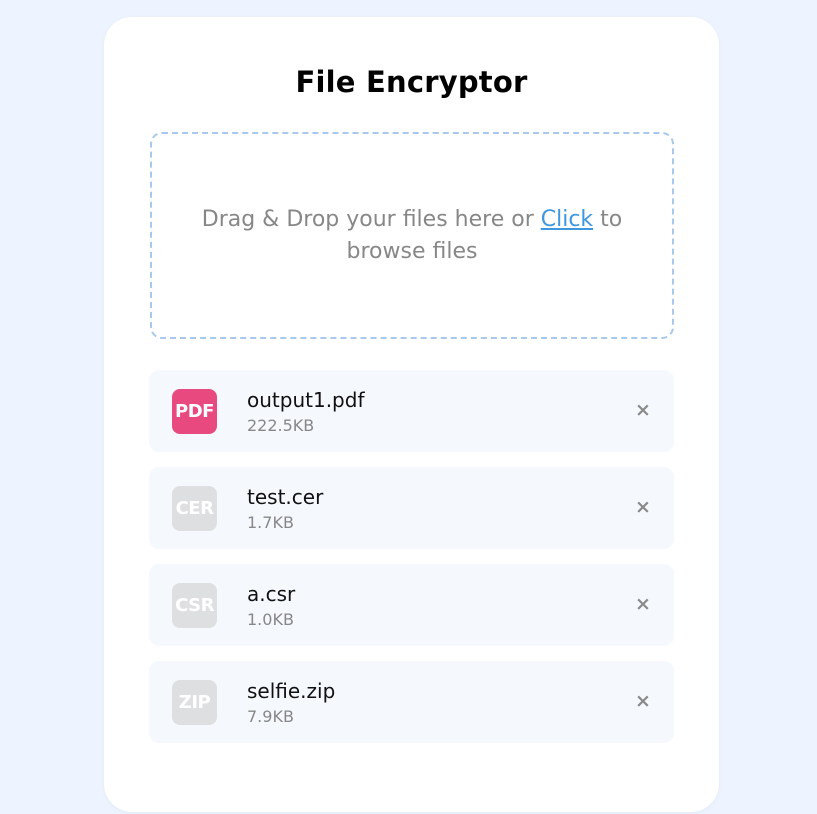 Image resolution: width=817 pixels, height=814 pixels. What do you see at coordinates (411, 411) in the screenshot?
I see `file-item: PDF output1.pdf 222.5KB ×` at bounding box center [411, 411].